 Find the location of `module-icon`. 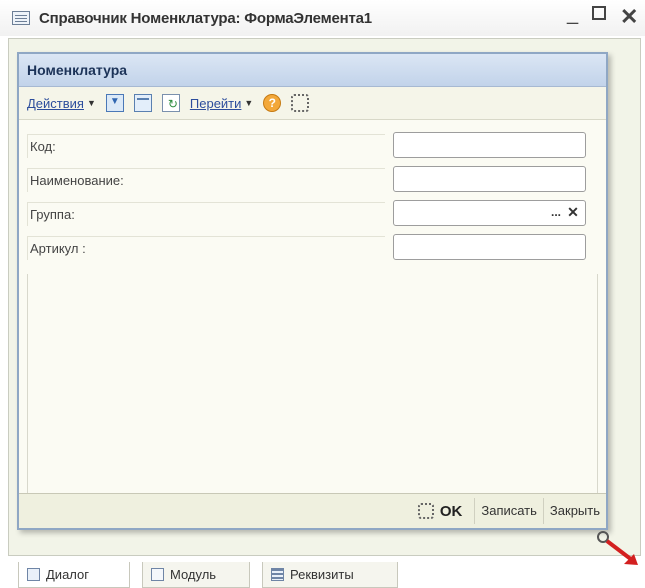

module-icon is located at coordinates (157, 574).